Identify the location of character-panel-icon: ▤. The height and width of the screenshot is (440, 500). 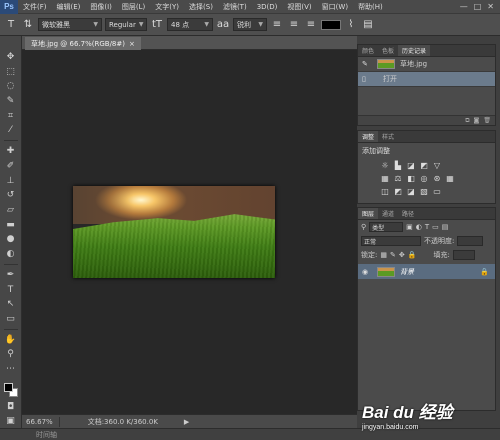
(368, 25).